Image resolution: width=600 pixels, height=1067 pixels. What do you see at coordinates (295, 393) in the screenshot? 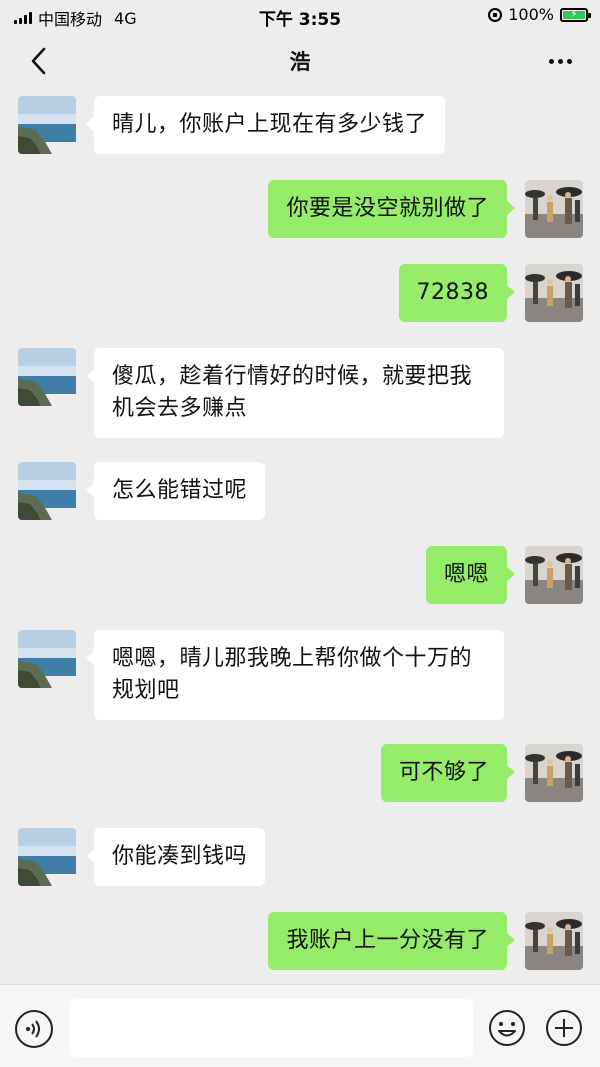
I see `received-message-bubble: 傻瓜，趁着行情好的时候，就要把我机会去多赚点` at bounding box center [295, 393].